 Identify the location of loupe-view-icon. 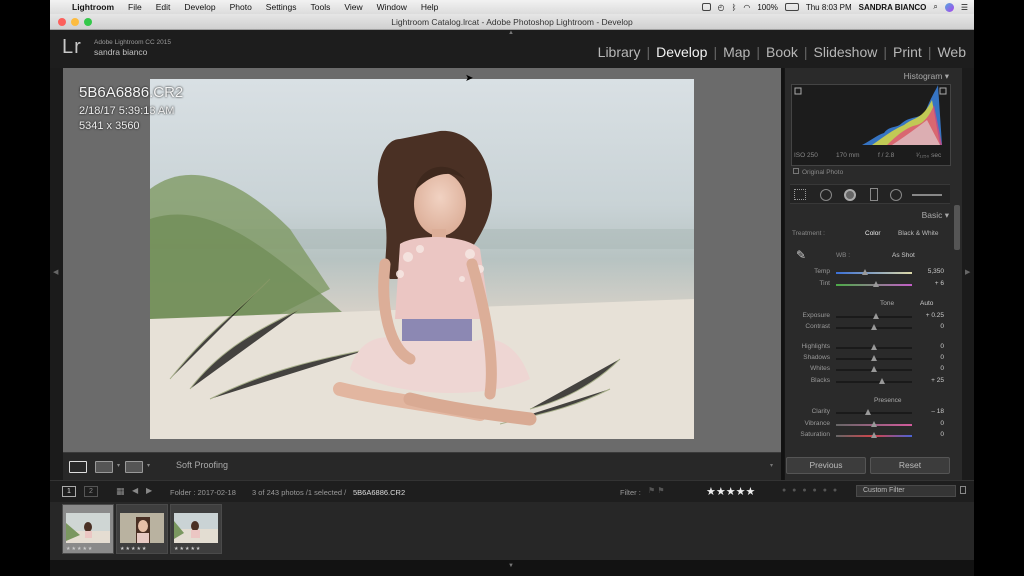
(78, 467).